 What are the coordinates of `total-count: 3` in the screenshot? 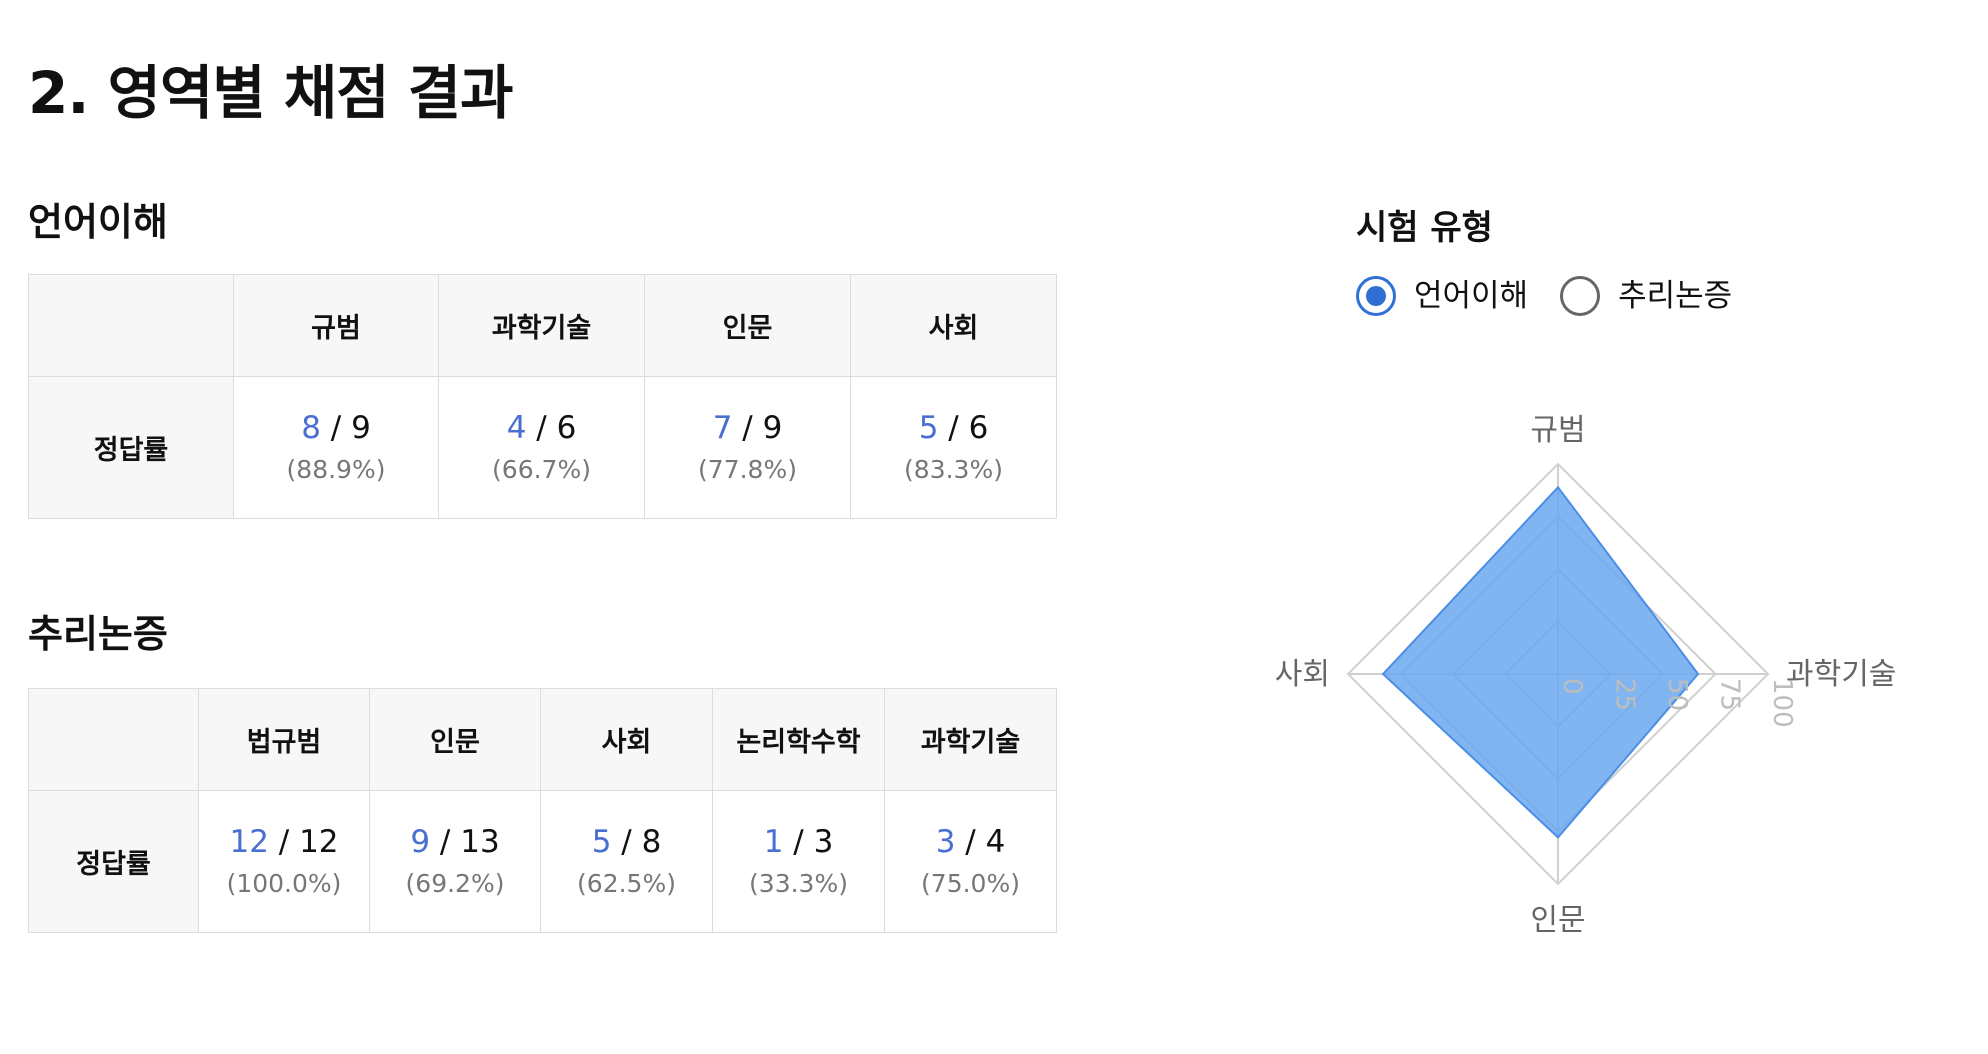 It's located at (823, 841).